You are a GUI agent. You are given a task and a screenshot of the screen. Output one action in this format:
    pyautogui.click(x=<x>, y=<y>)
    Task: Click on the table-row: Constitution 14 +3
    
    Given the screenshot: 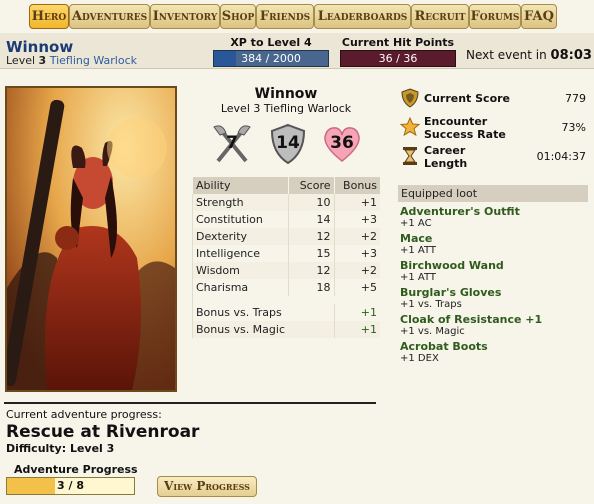 What is the action you would take?
    pyautogui.click(x=286, y=219)
    